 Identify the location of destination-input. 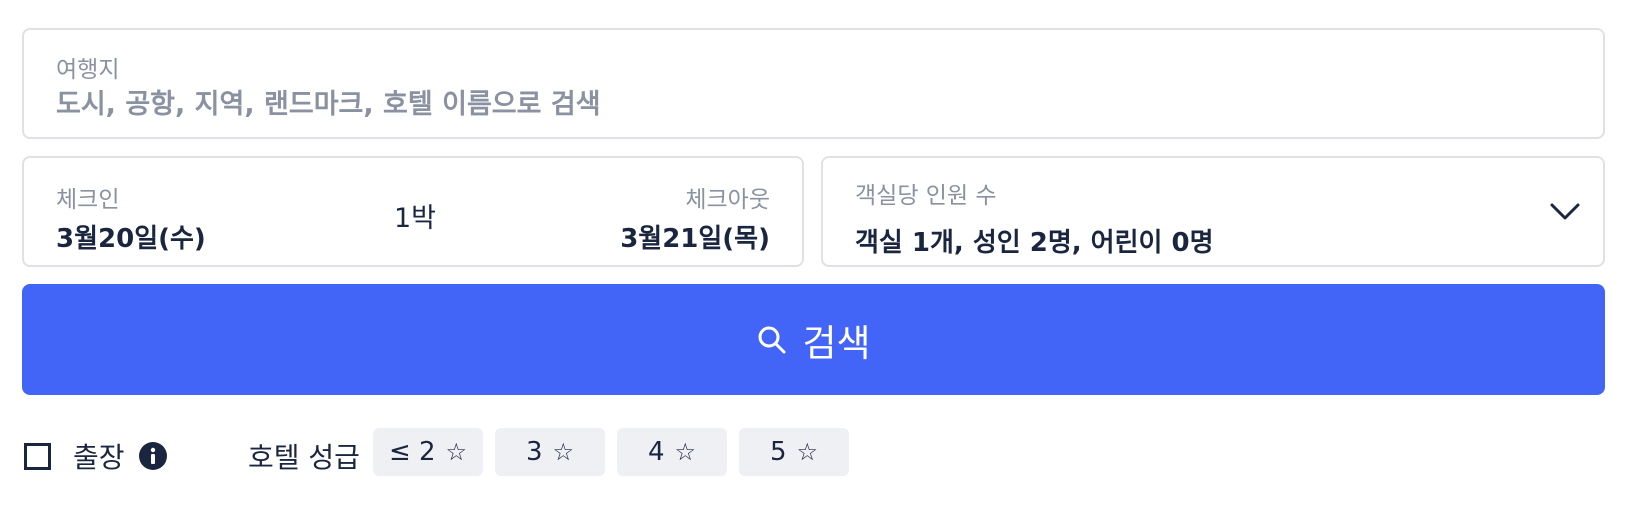
(756, 104).